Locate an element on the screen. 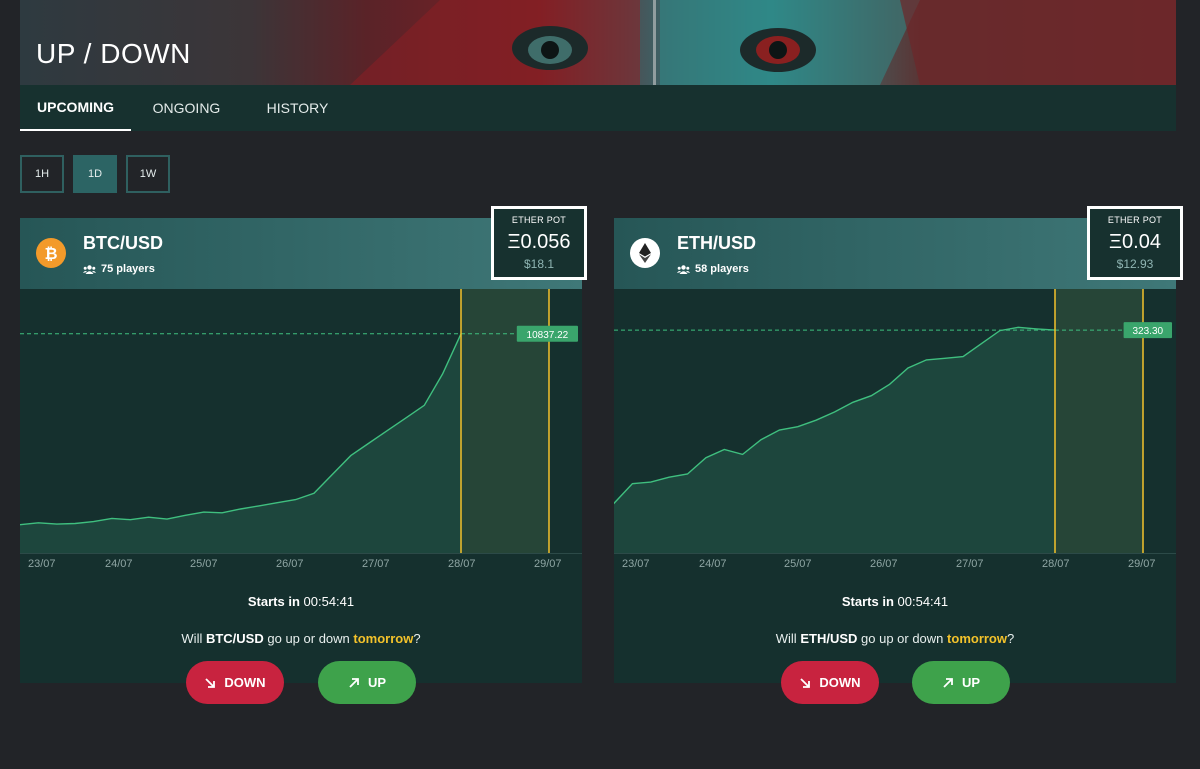 Image resolution: width=1200 pixels, height=769 pixels. pot-usd-value: $12.93 is located at coordinates (1135, 264).